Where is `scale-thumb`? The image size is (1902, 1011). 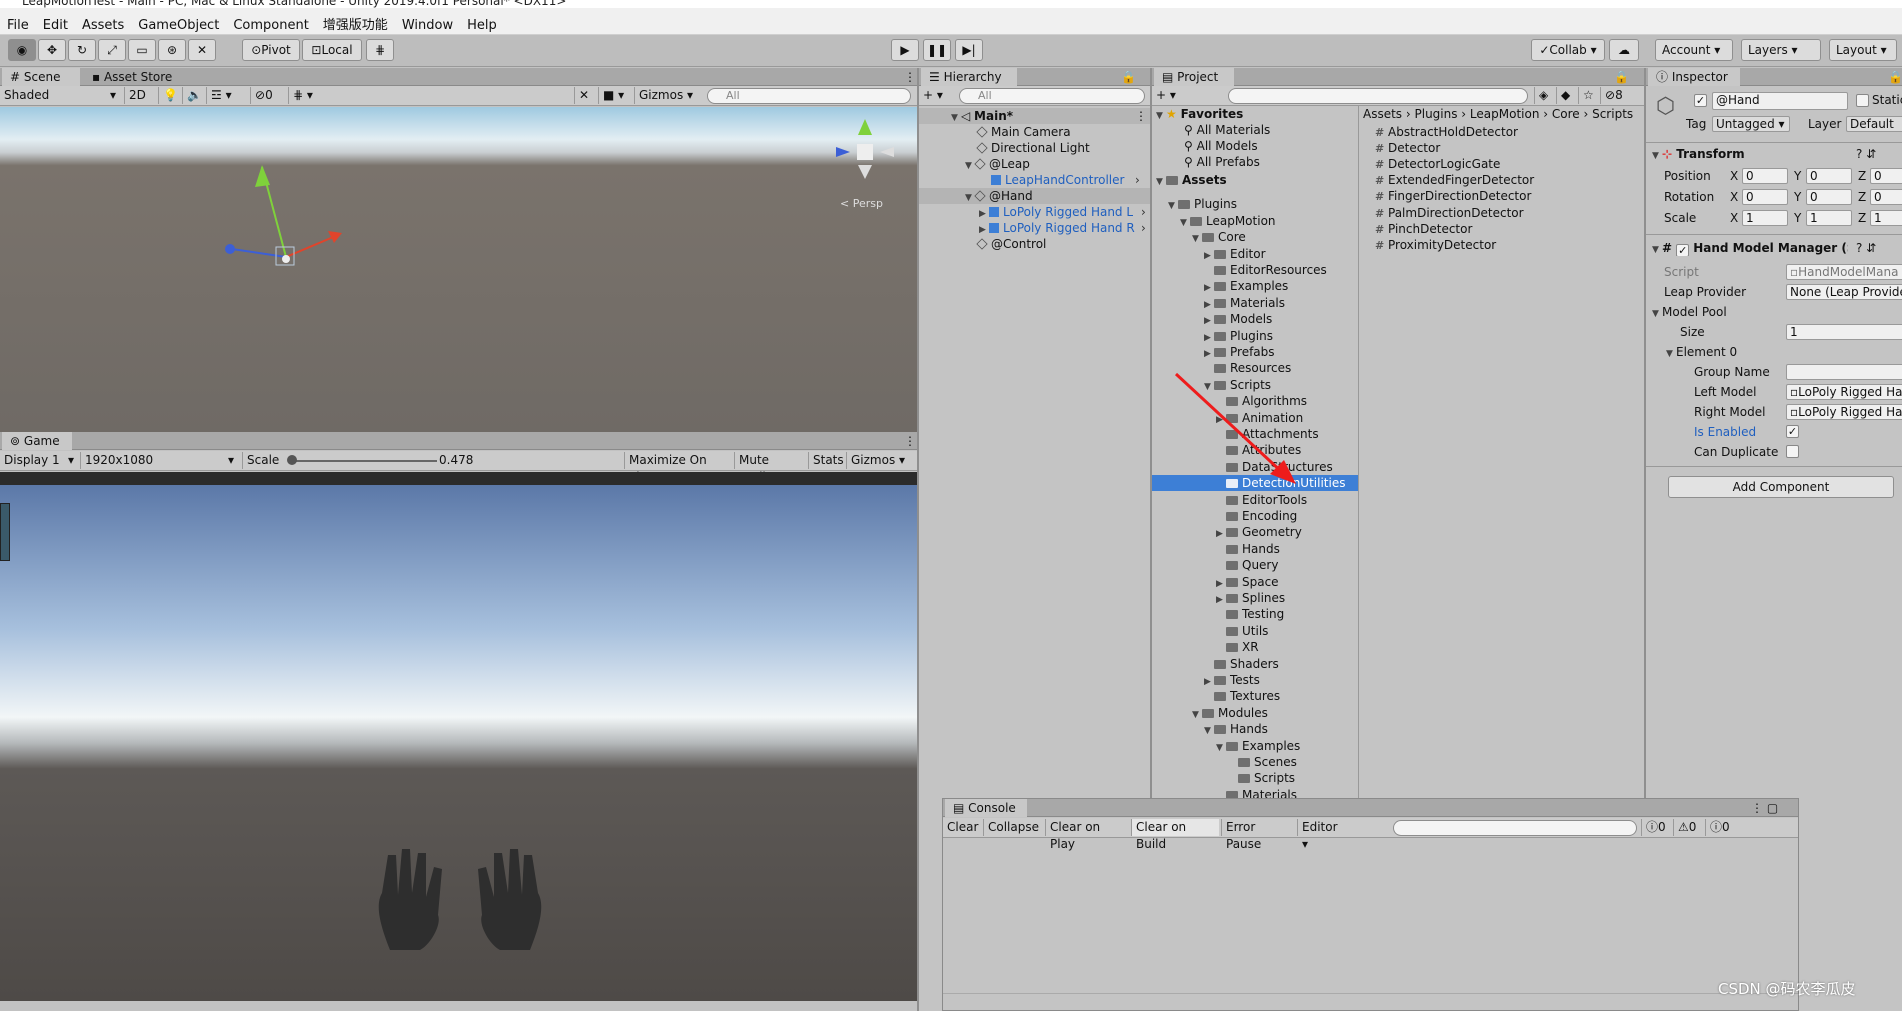
scale-thumb is located at coordinates (292, 460).